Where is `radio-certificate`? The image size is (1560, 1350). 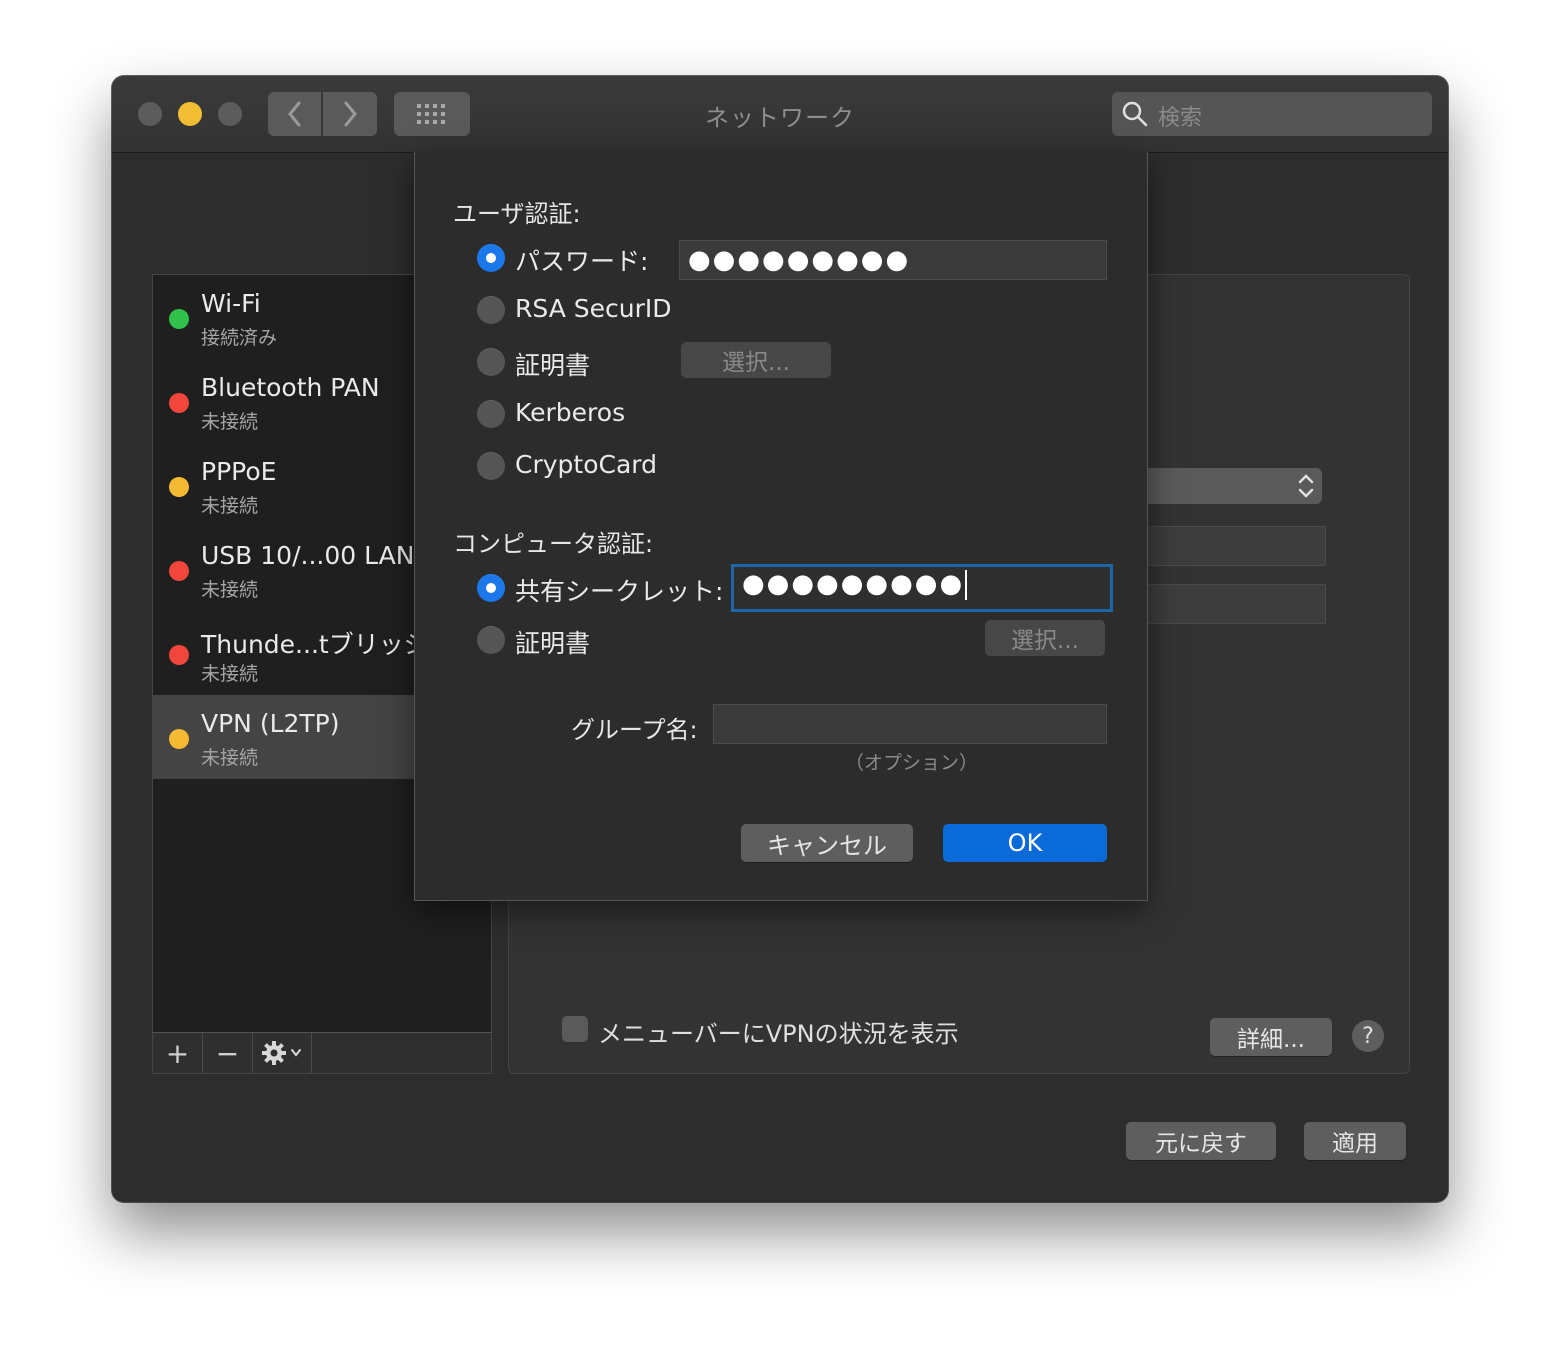
radio-certificate is located at coordinates (491, 362).